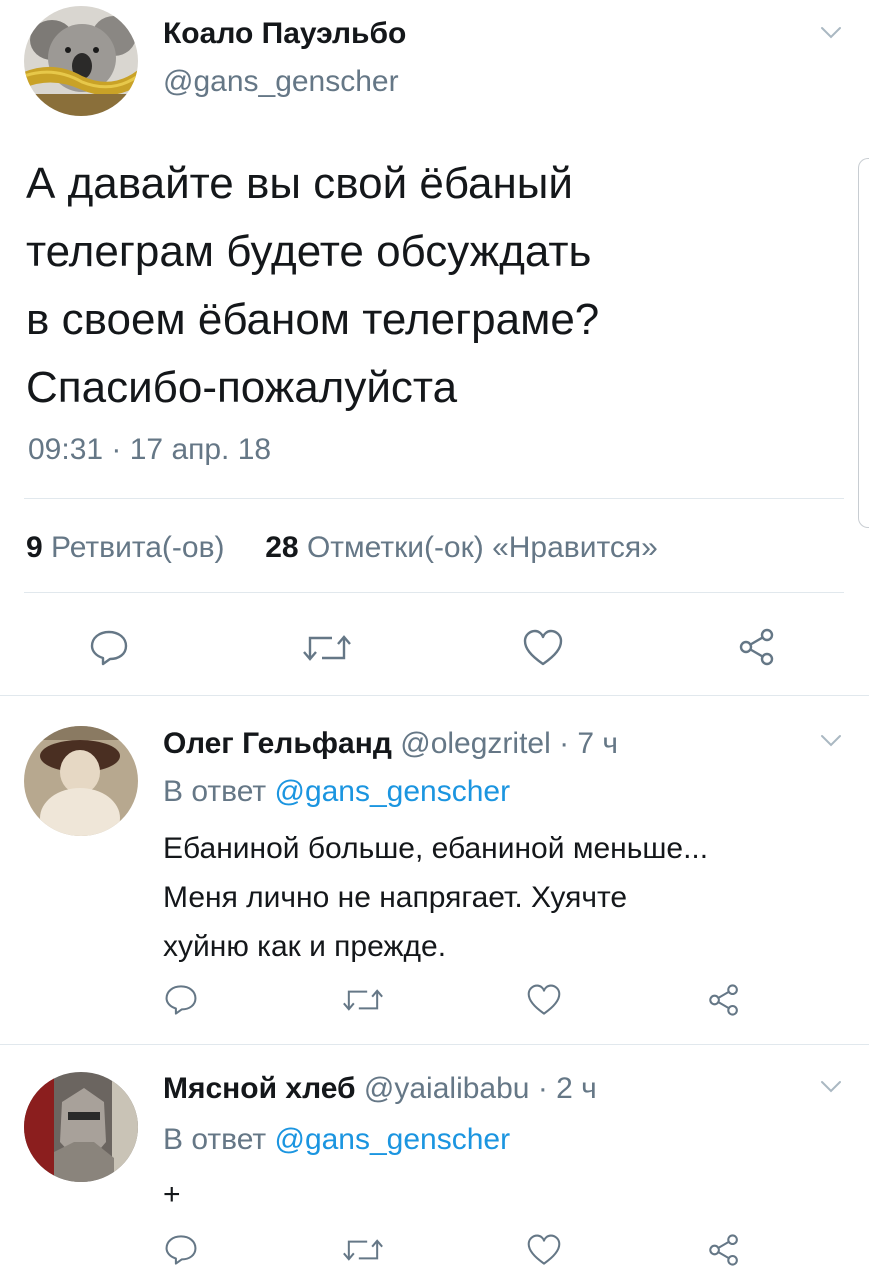  What do you see at coordinates (281, 82) in the screenshot?
I see `author-handle: @gans_genscher` at bounding box center [281, 82].